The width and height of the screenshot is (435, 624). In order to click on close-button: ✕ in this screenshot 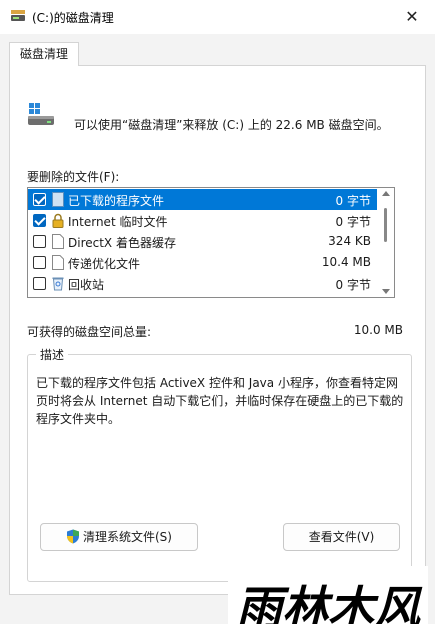, I will do `click(412, 17)`.